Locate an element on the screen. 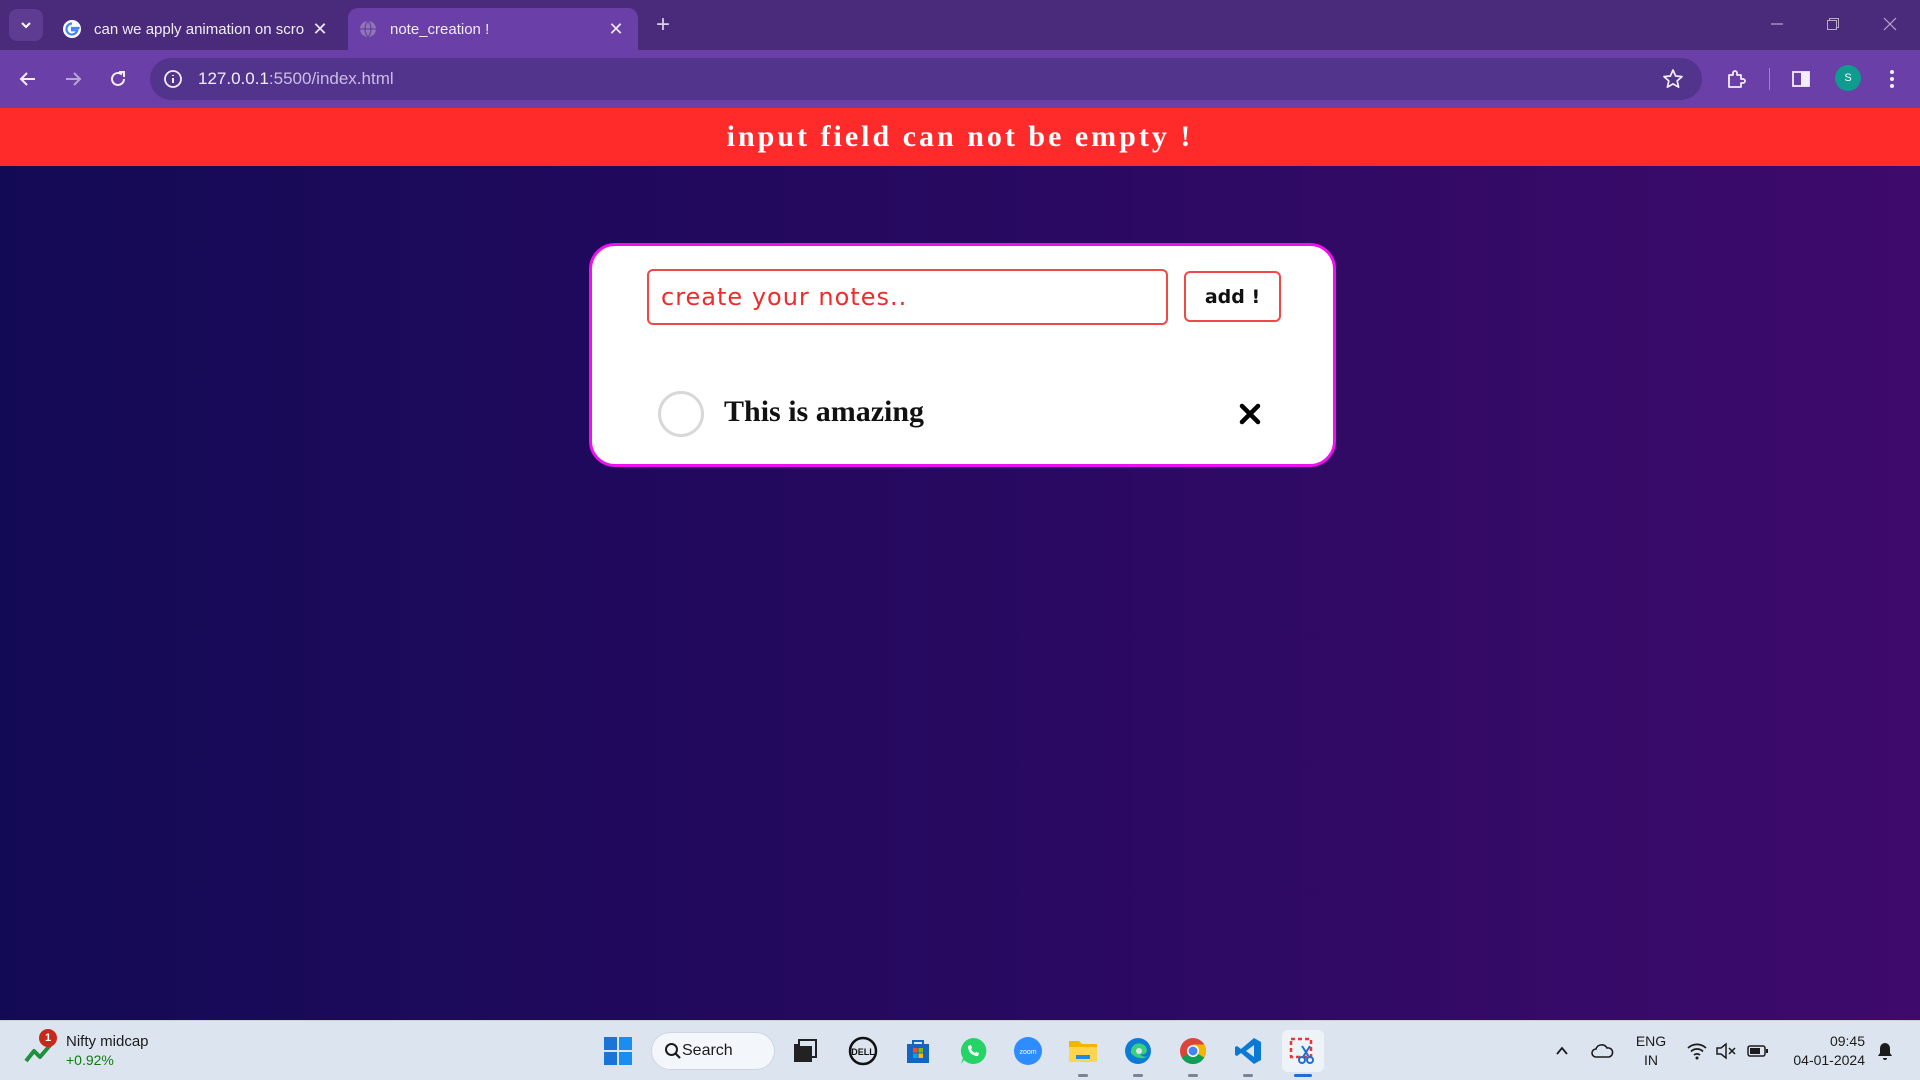 The width and height of the screenshot is (1920, 1080). vscode-icon is located at coordinates (1248, 1051).